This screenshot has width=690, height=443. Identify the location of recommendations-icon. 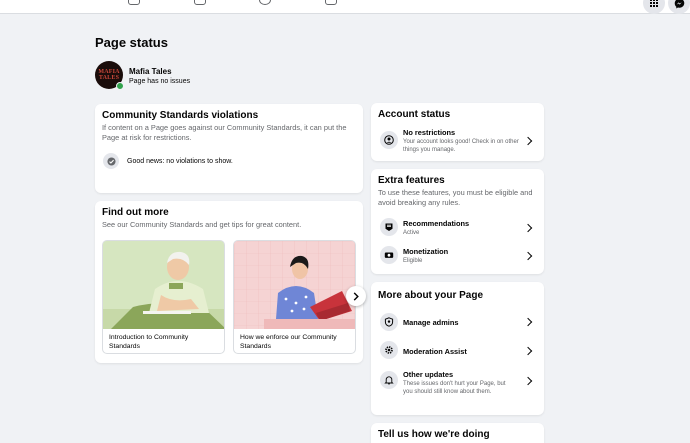
(389, 227).